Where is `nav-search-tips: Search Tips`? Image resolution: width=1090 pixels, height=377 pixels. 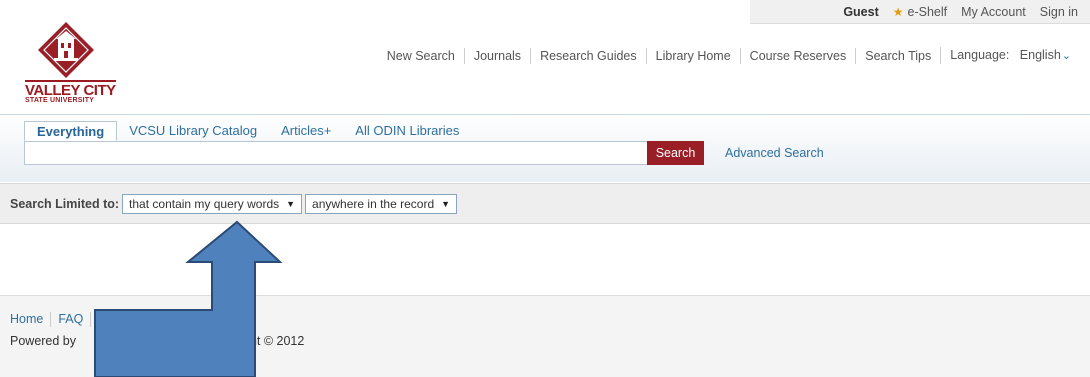
nav-search-tips: Search Tips is located at coordinates (897, 55).